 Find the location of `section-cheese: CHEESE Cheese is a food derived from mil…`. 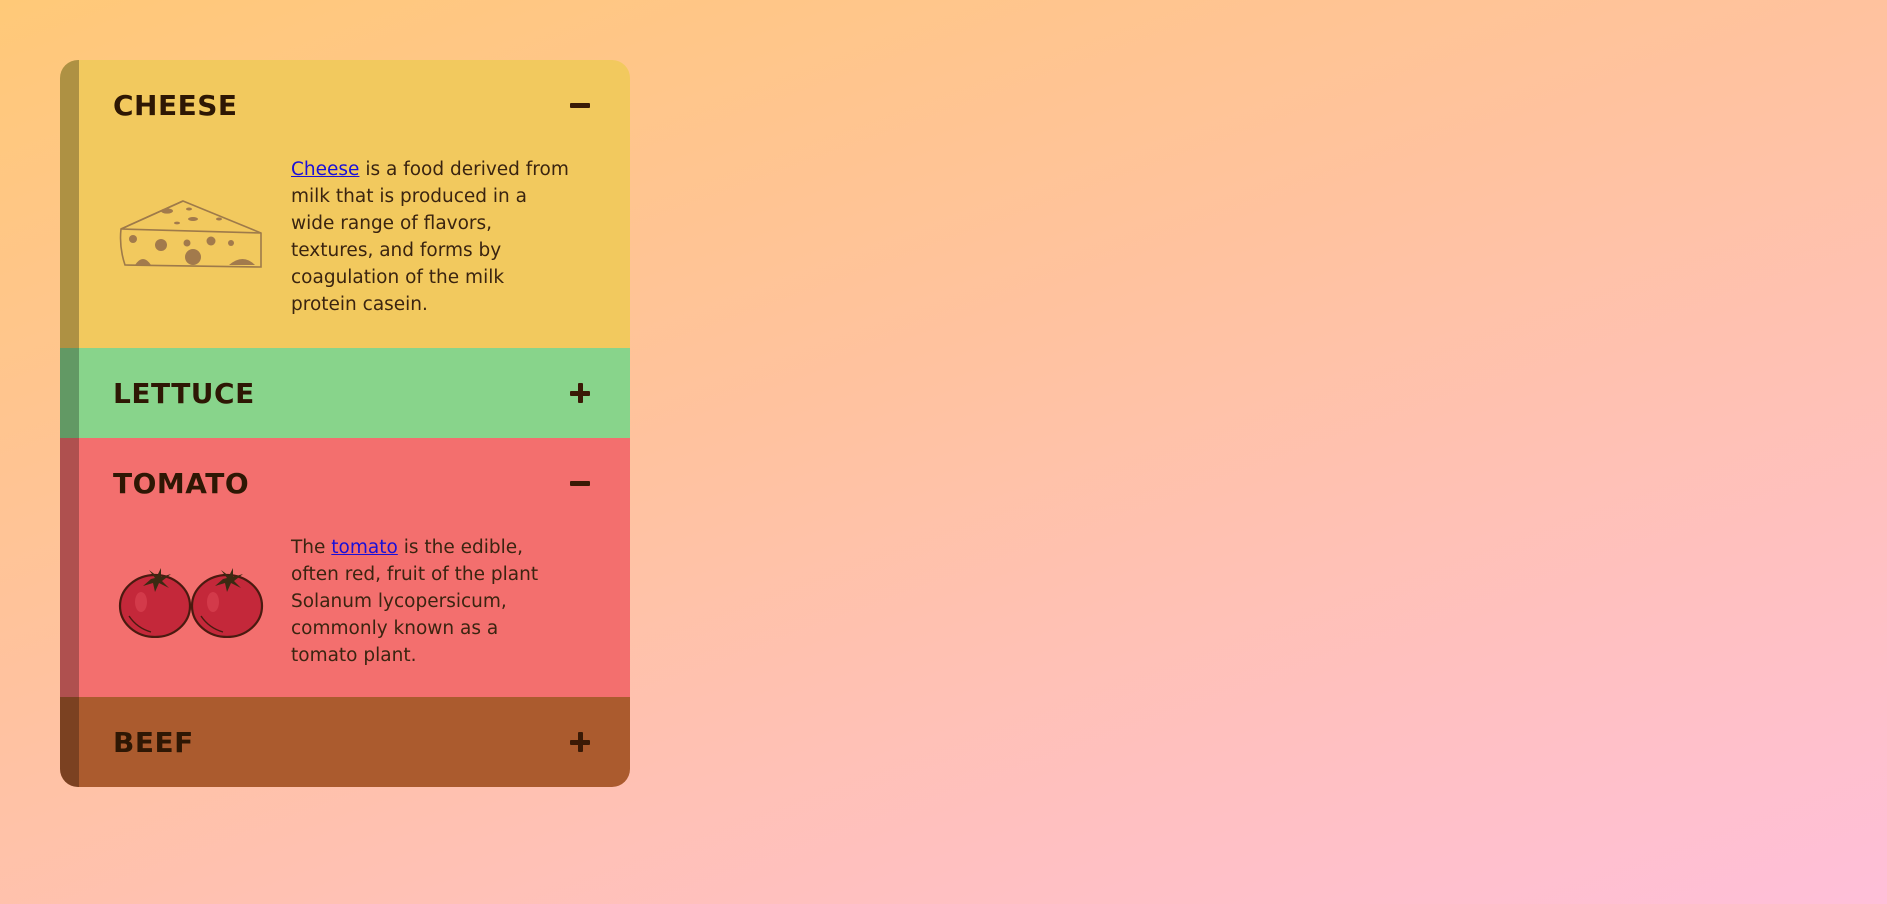

section-cheese: CHEESE Cheese is a food derived from mil… is located at coordinates (345, 204).